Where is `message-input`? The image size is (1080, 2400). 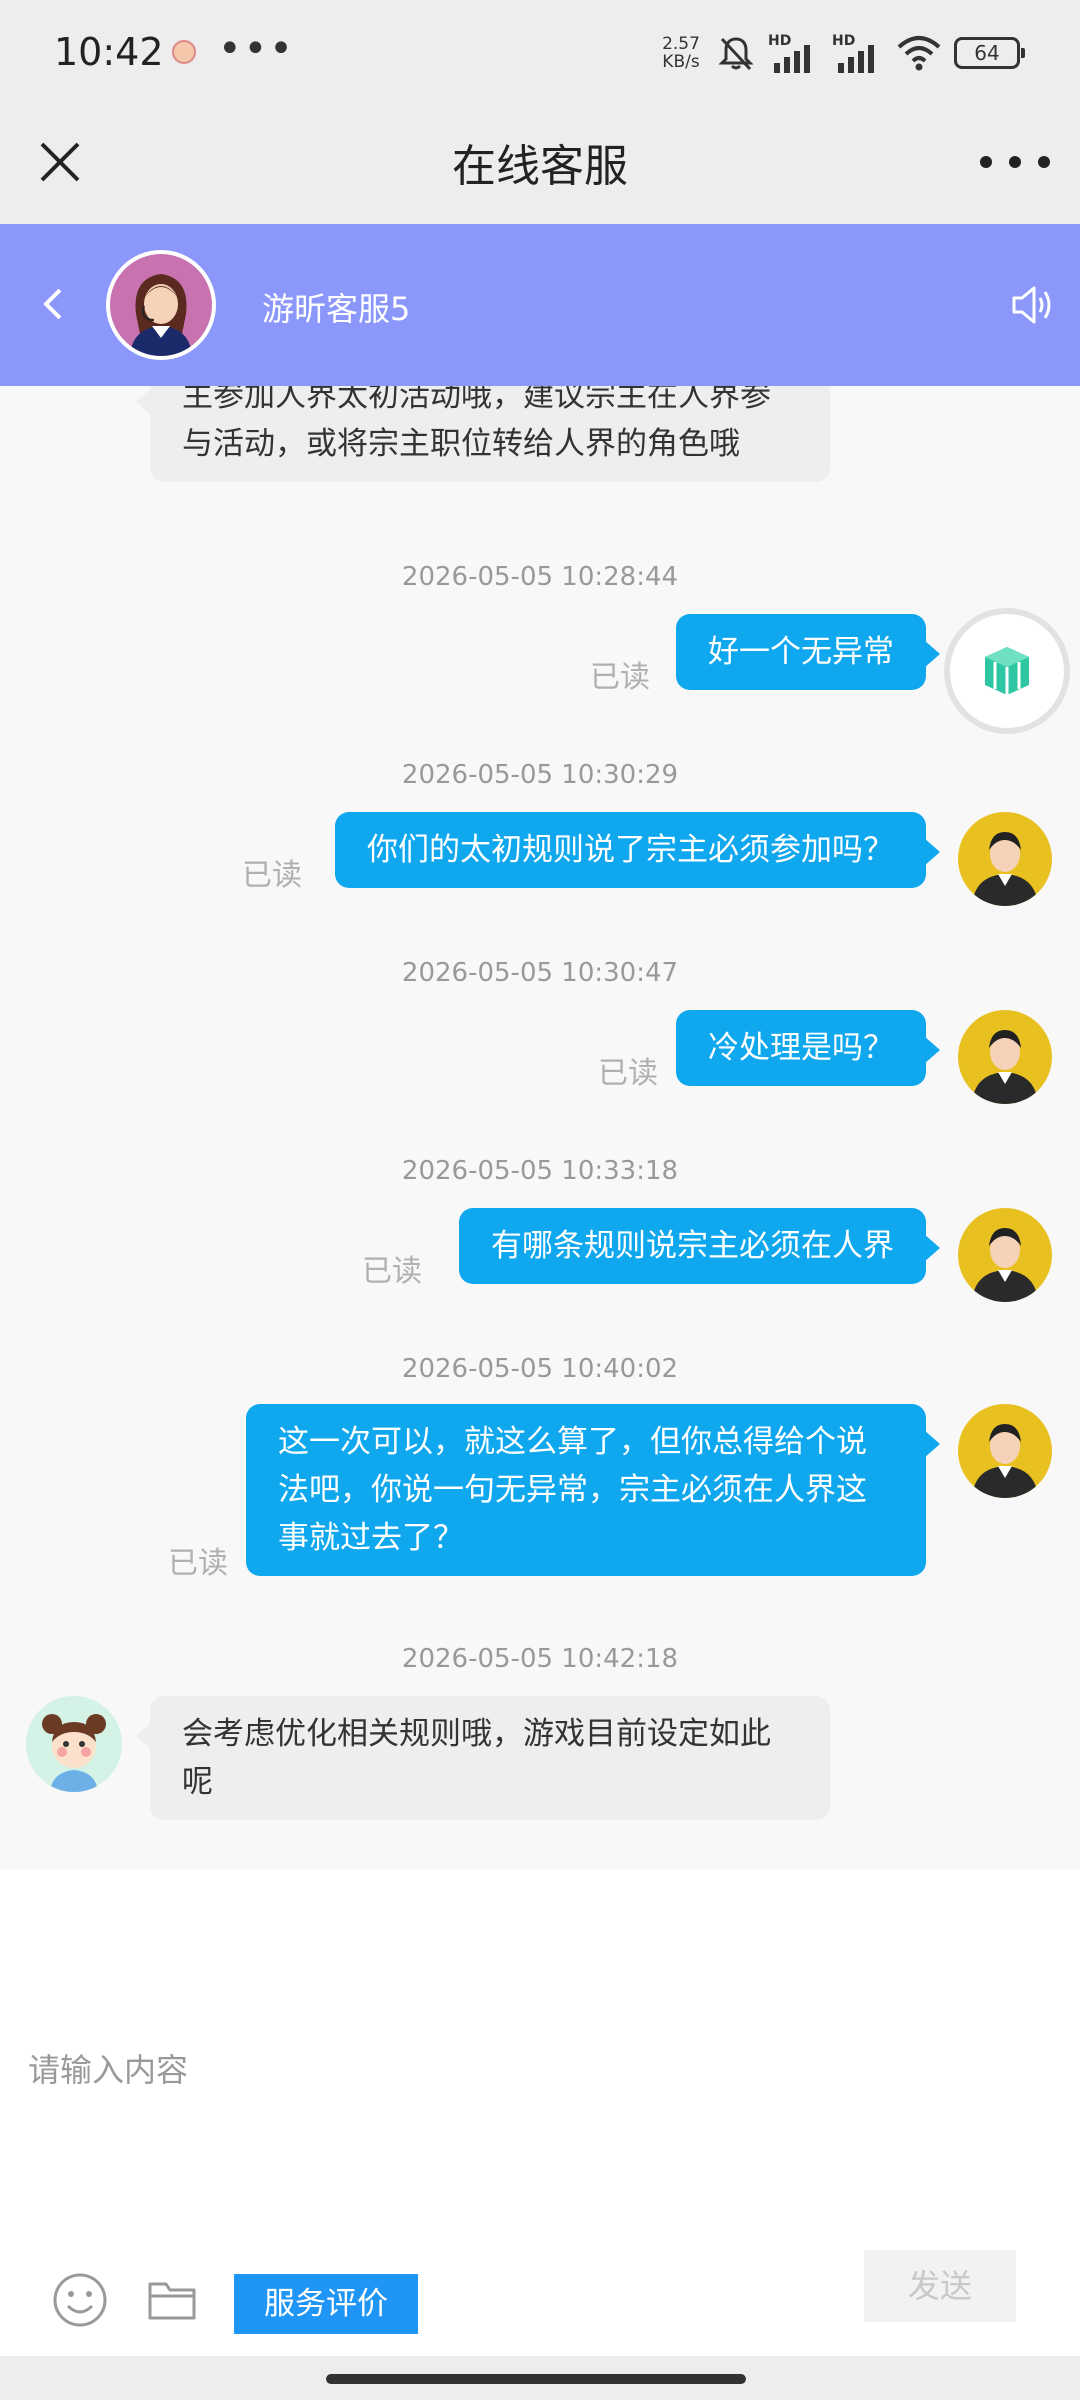 message-input is located at coordinates (528, 2070).